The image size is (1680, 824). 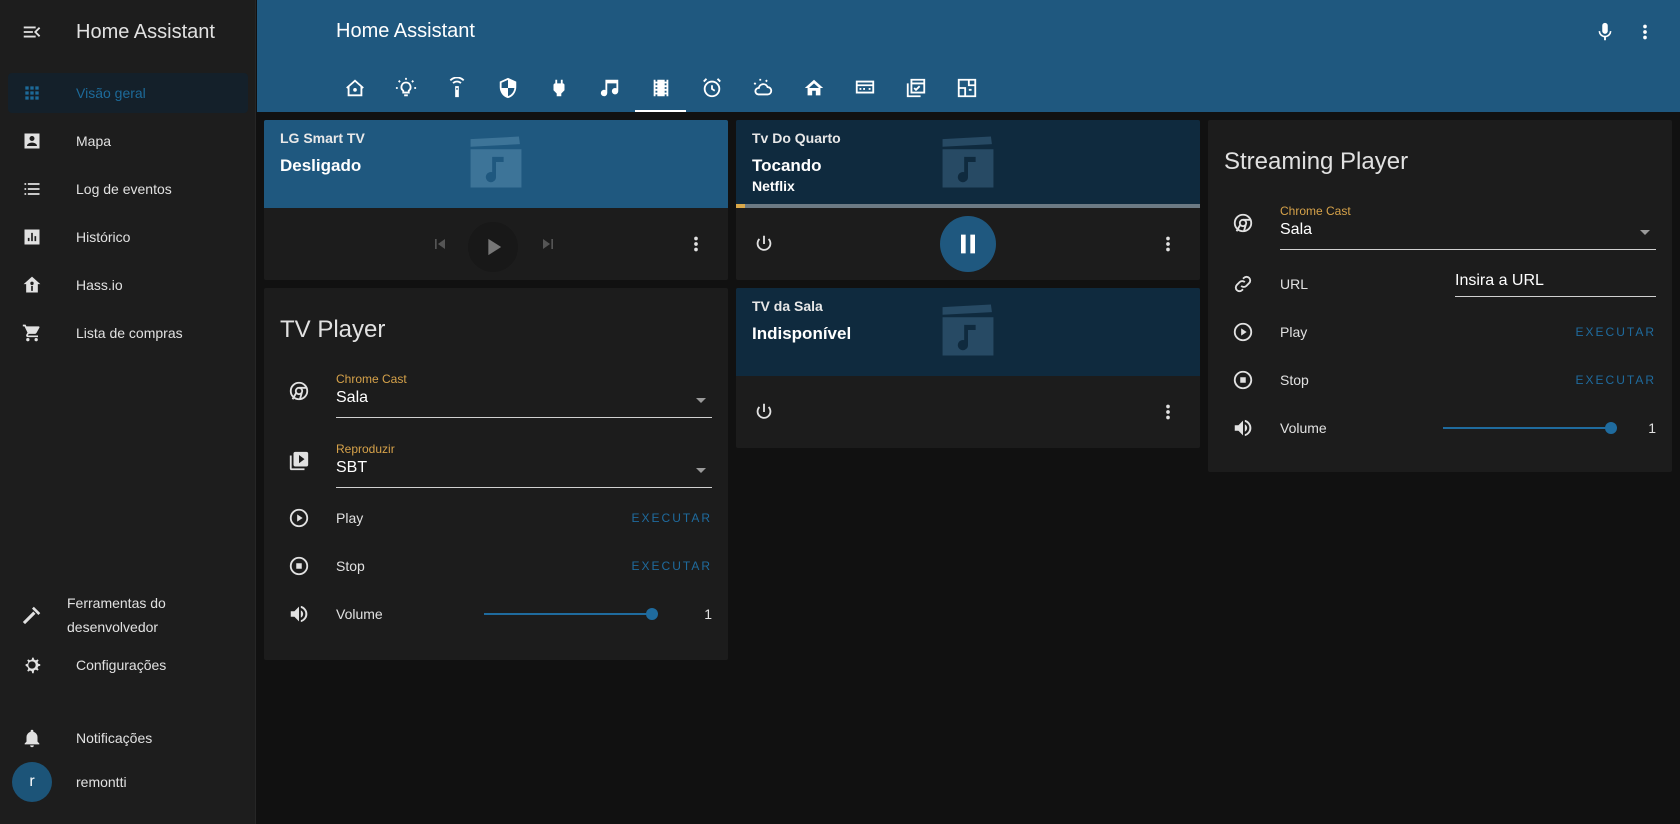 What do you see at coordinates (711, 88) in the screenshot?
I see `tab-alarm-icon` at bounding box center [711, 88].